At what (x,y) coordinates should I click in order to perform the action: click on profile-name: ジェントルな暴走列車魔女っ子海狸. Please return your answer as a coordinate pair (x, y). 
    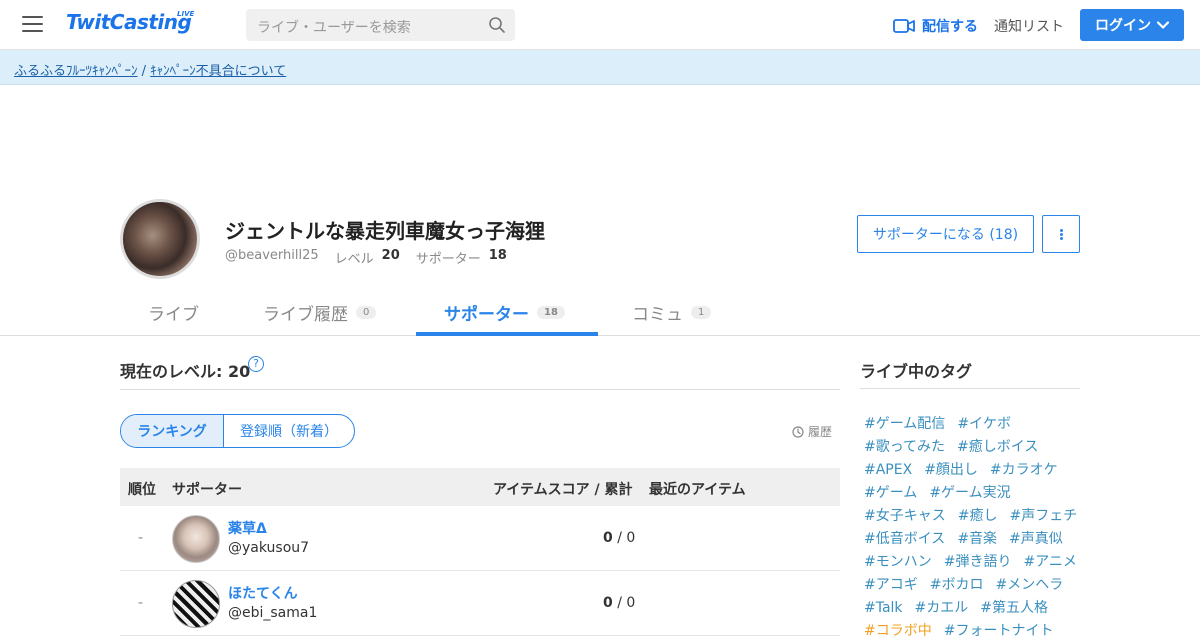
    Looking at the image, I should click on (385, 229).